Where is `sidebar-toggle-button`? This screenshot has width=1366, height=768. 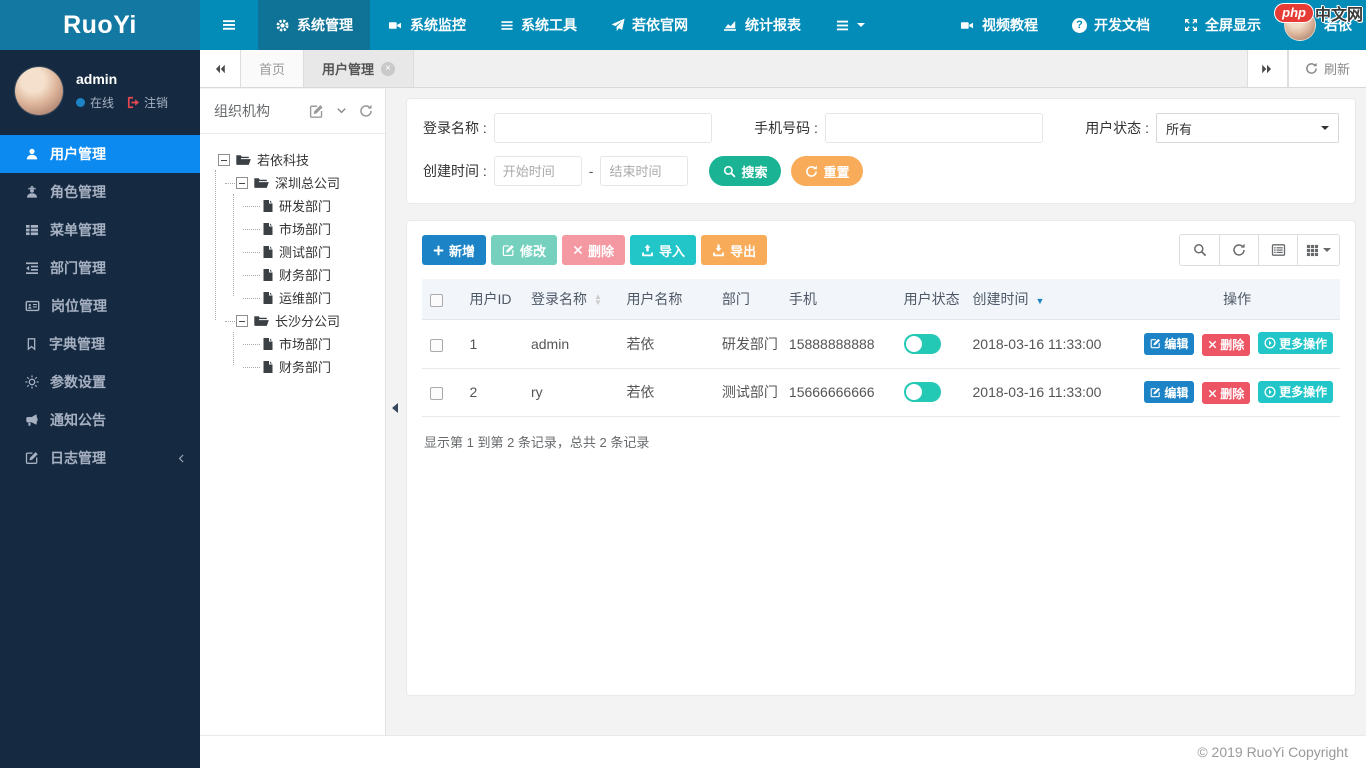
sidebar-toggle-button is located at coordinates (229, 25).